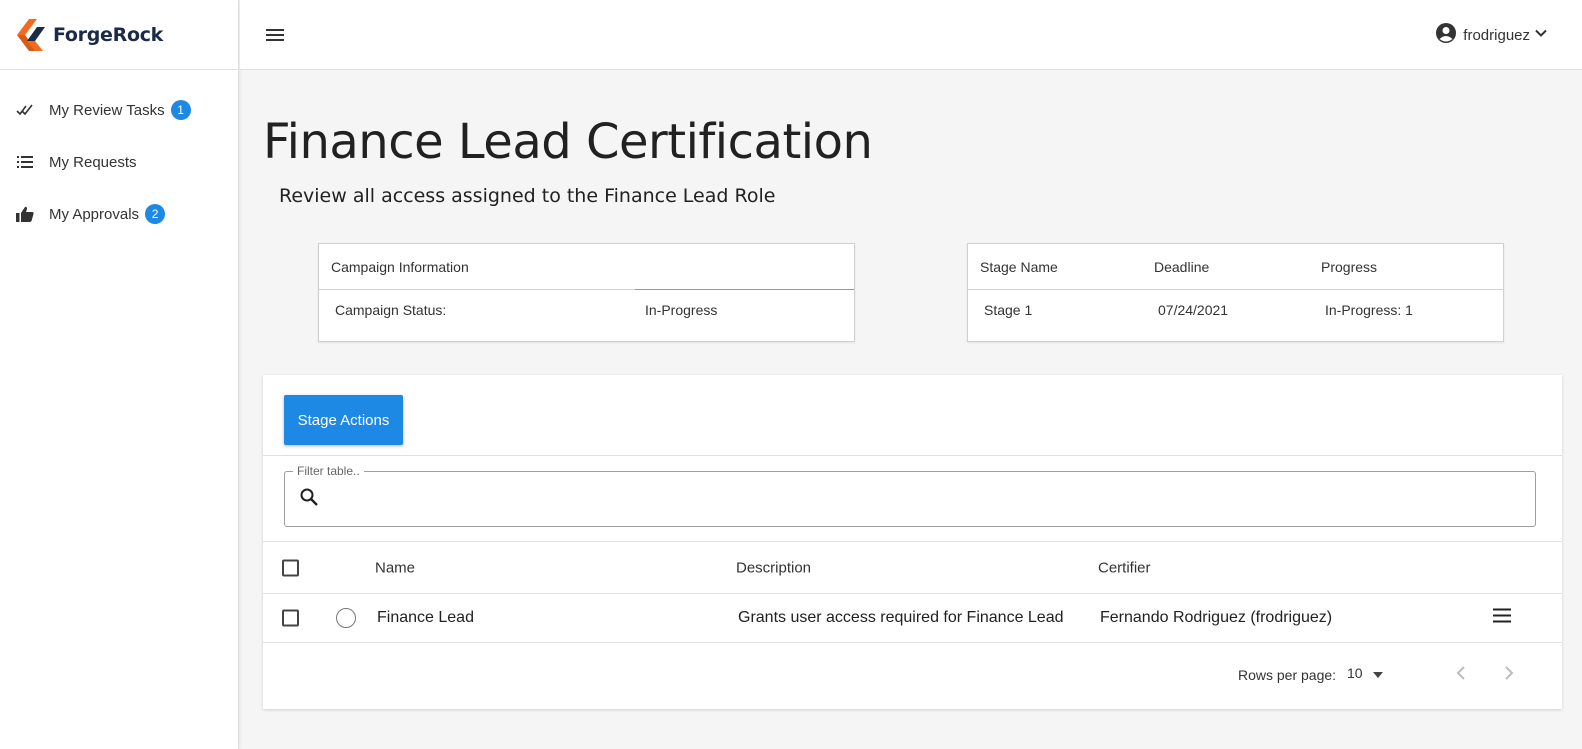 The width and height of the screenshot is (1582, 749). I want to click on forgerock-logo-icon, so click(31, 34).